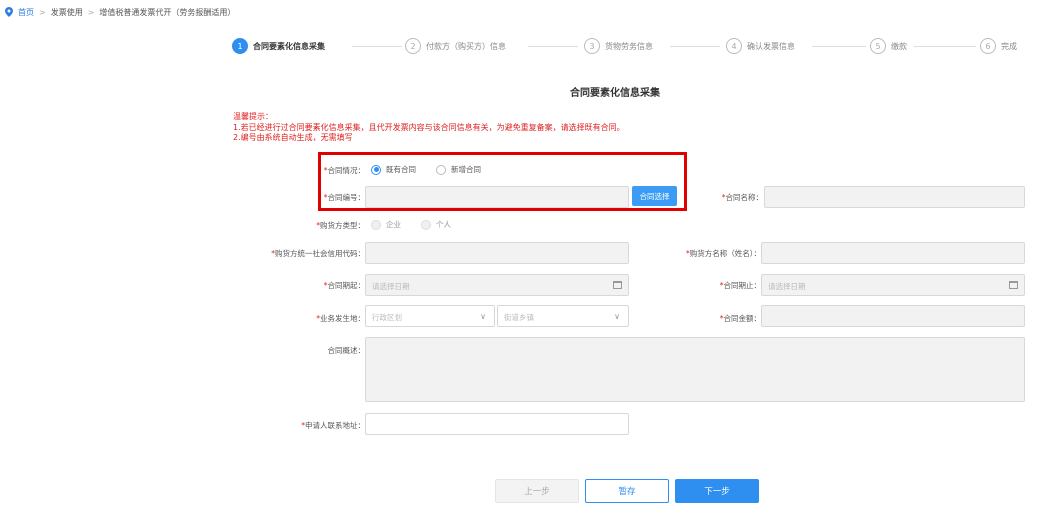 The width and height of the screenshot is (1054, 513). Describe the element at coordinates (318, 253) in the screenshot. I see `buyer-credit-code-label: *购货方统一社会信用代码：` at that location.